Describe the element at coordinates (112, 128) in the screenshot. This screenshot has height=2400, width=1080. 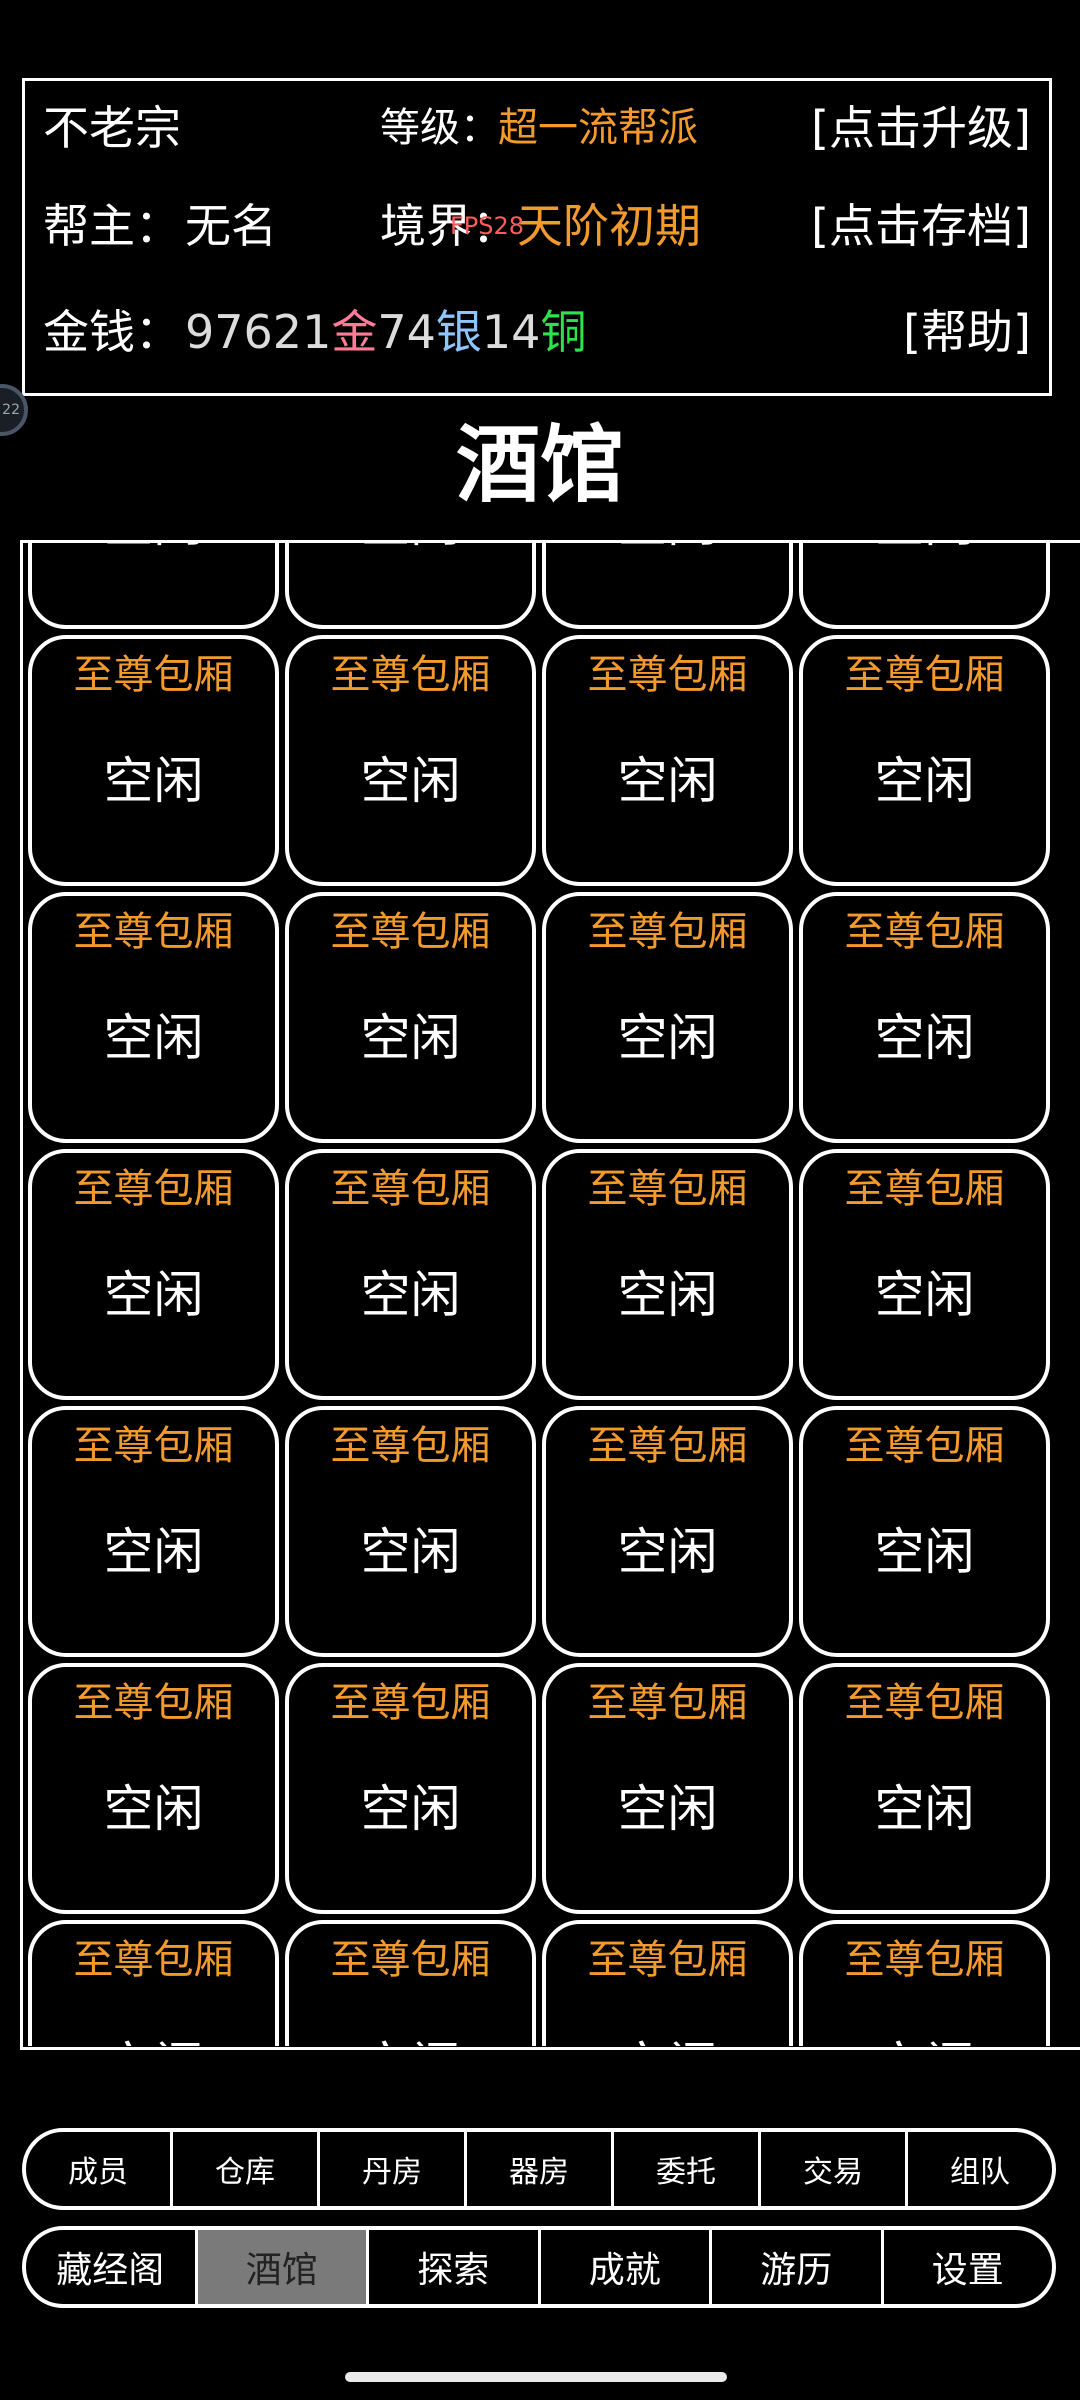
I see `sect-name: 不老宗` at that location.